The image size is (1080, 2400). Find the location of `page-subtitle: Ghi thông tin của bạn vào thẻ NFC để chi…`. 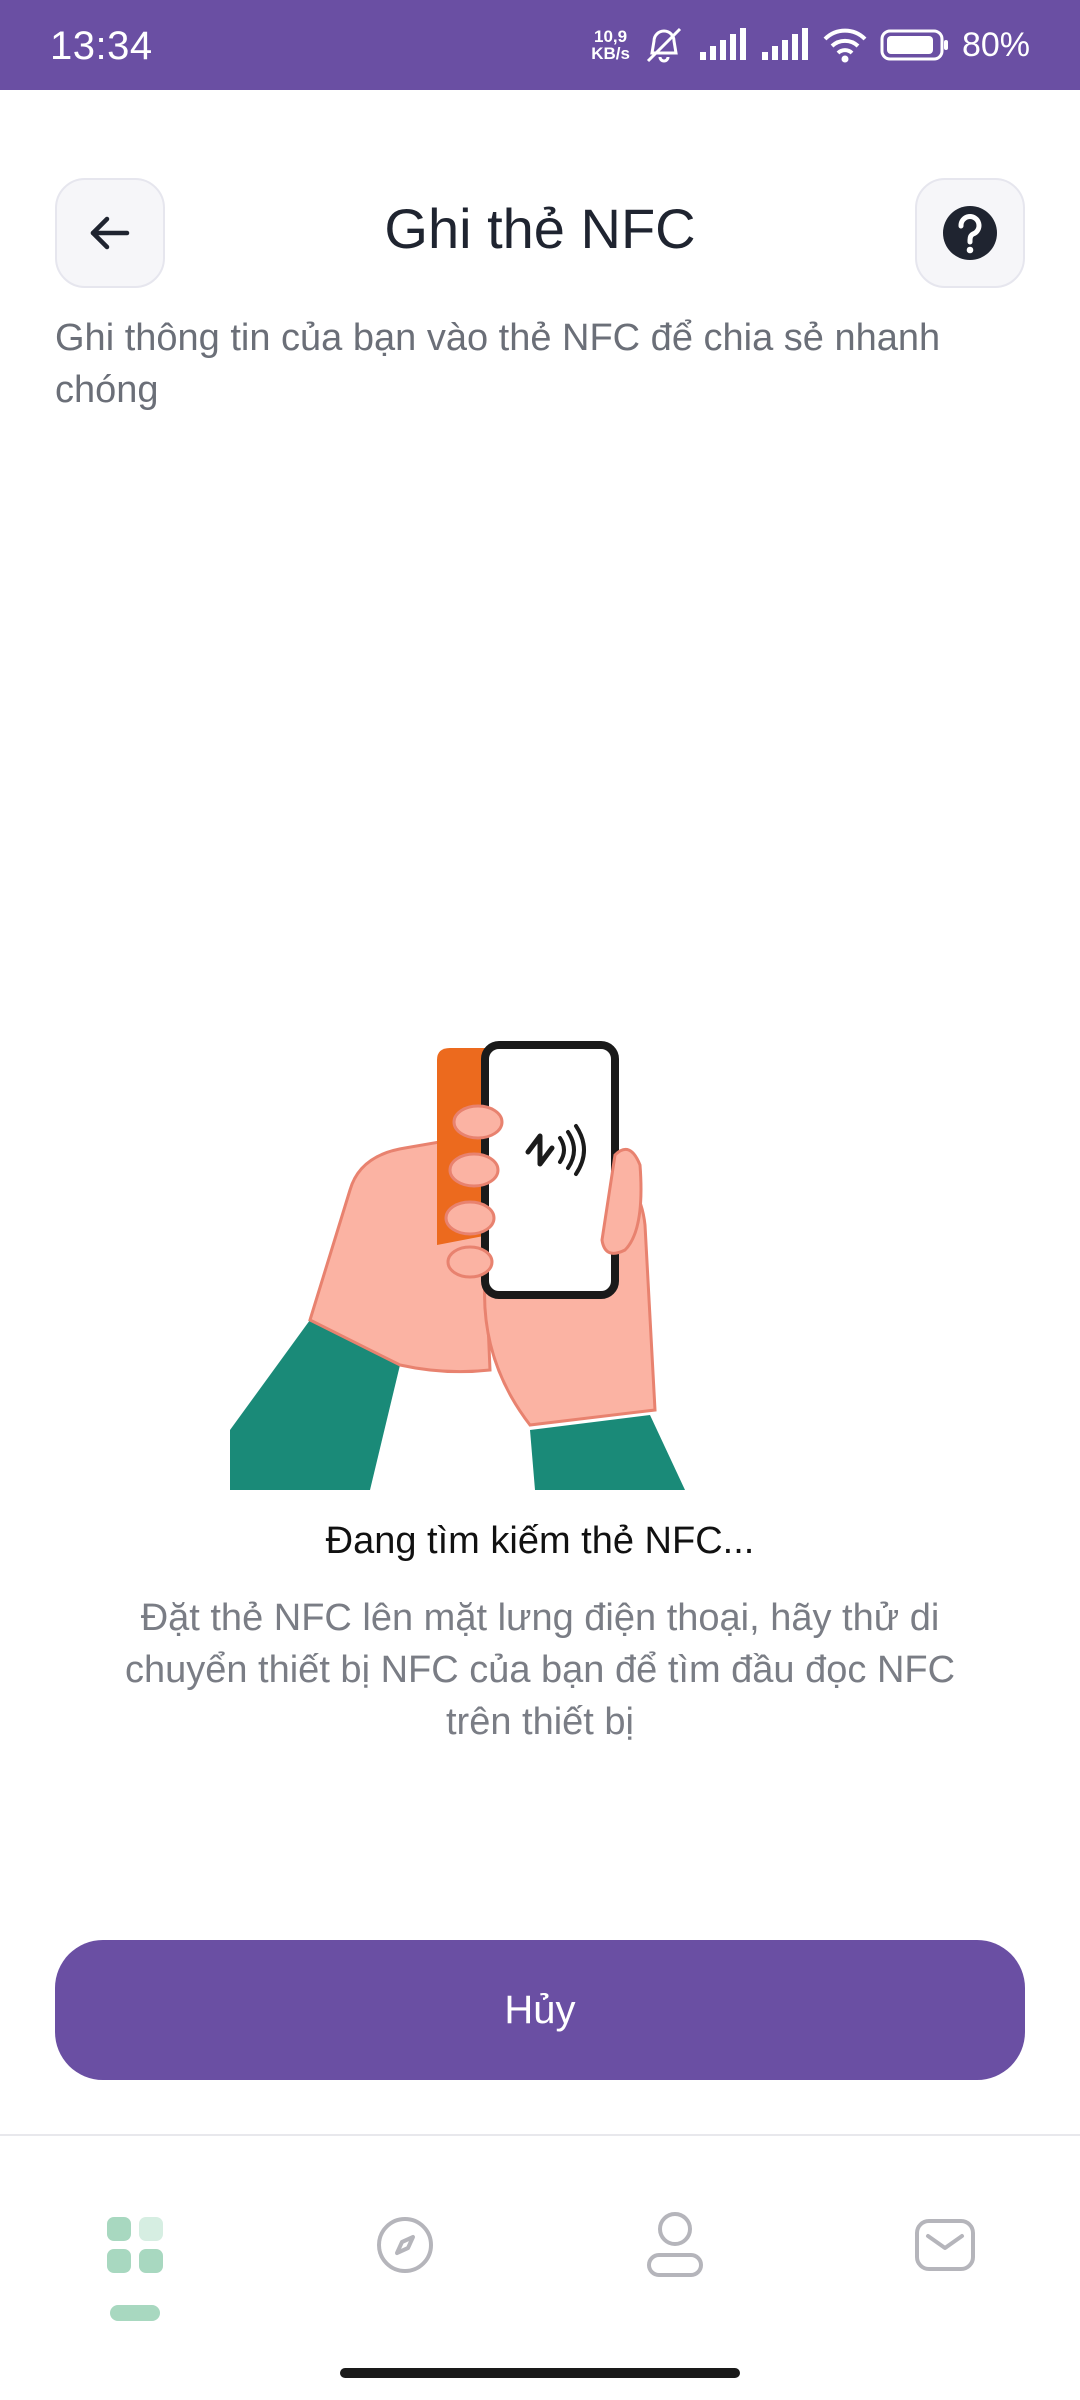

page-subtitle: Ghi thông tin của bạn vào thẻ NFC để chi… is located at coordinates (498, 364).